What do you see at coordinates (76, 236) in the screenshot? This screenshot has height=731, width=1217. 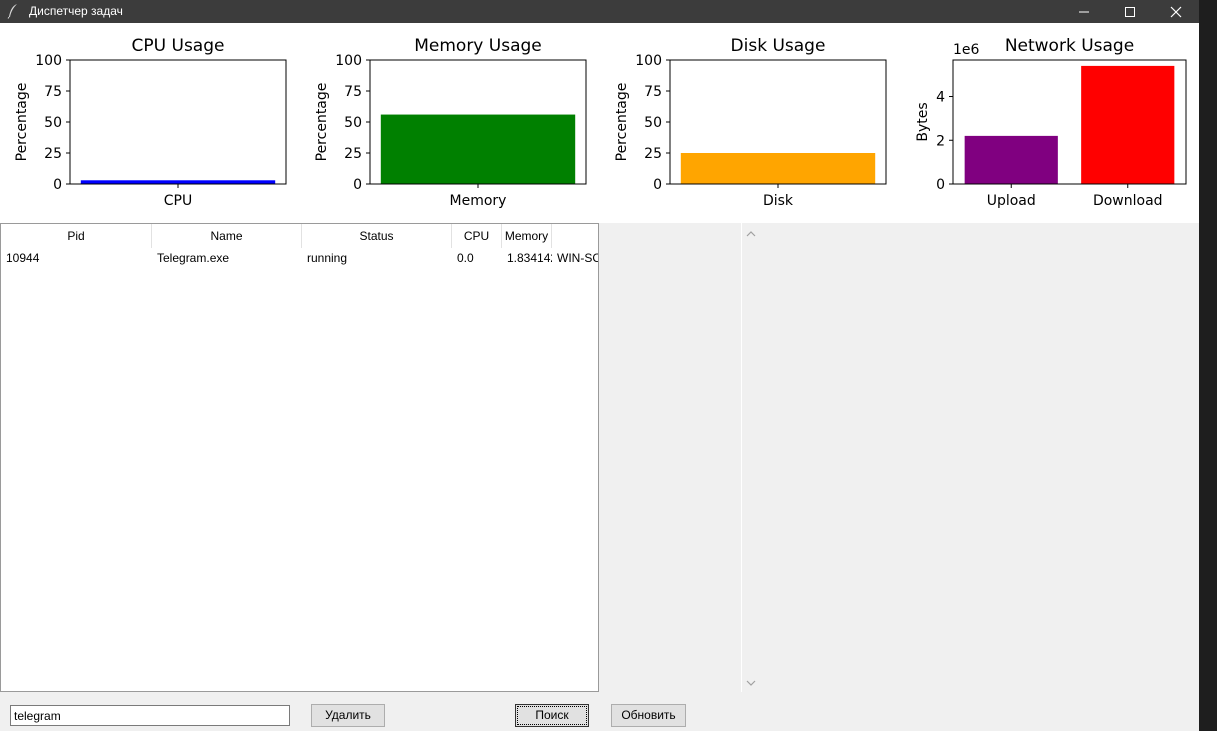 I see `column-header-pid: Pid` at bounding box center [76, 236].